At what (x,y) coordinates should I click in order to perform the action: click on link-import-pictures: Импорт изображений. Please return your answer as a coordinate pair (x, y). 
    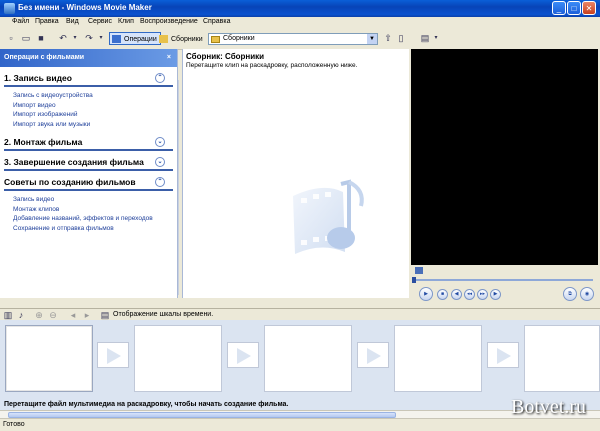
    Looking at the image, I should click on (95, 115).